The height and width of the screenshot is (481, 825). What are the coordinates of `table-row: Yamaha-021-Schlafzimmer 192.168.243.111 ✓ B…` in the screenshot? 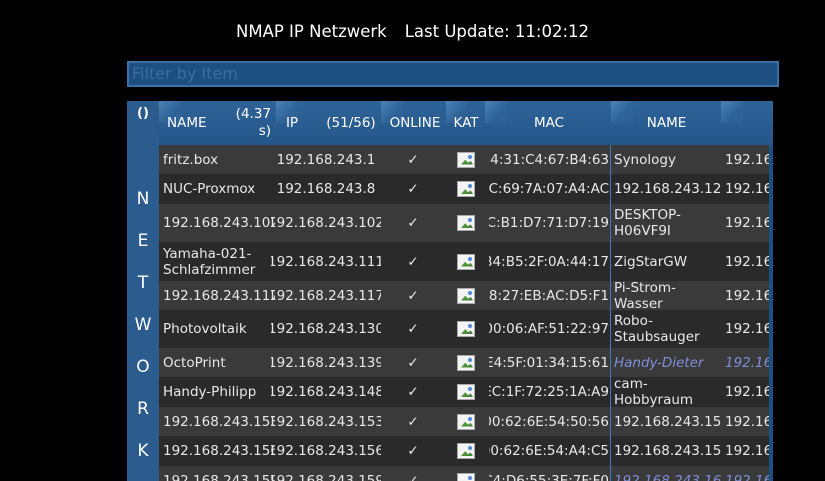 It's located at (466, 261).